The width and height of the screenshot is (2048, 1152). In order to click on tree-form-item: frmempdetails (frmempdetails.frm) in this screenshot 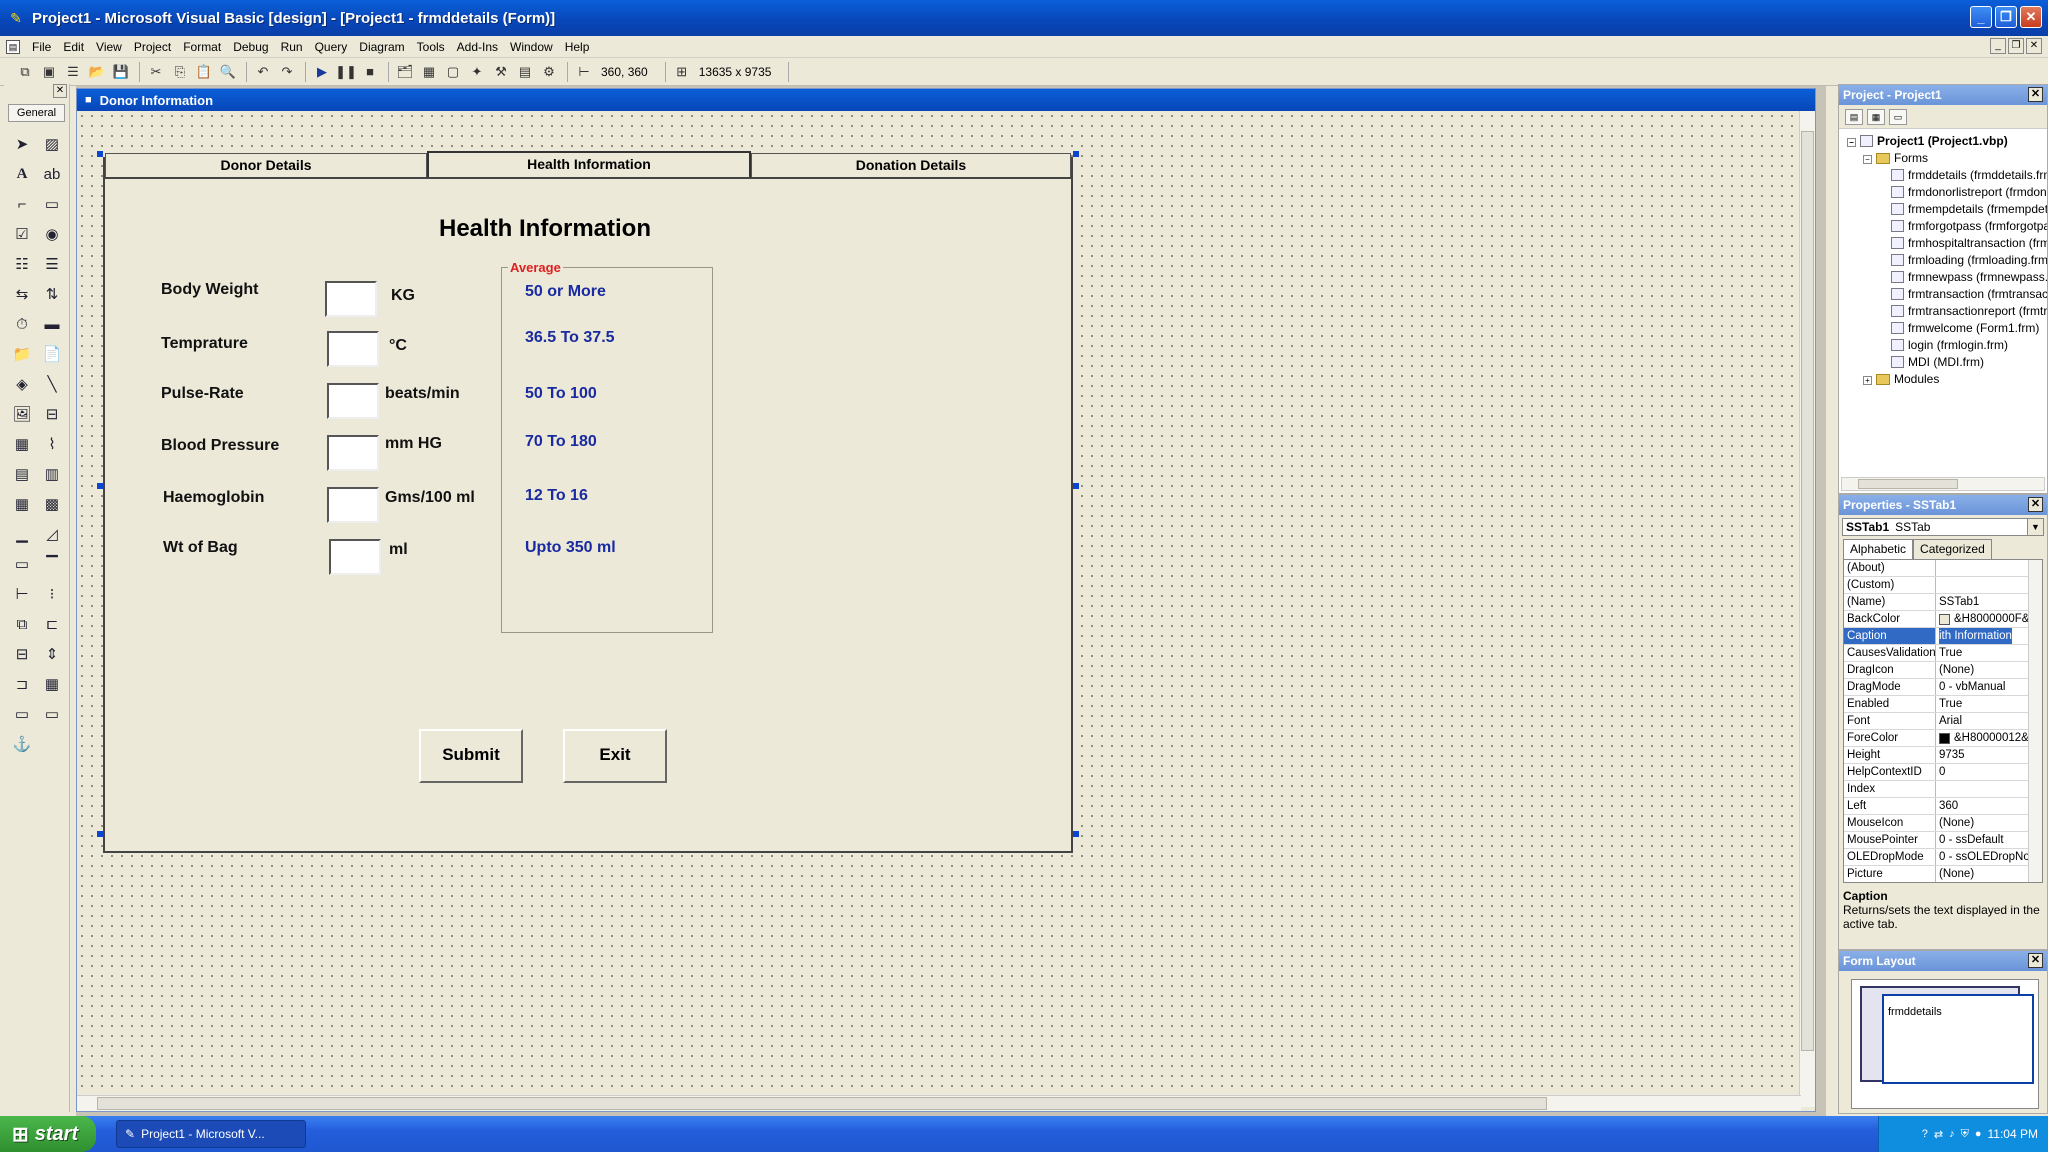, I will do `click(1947, 209)`.